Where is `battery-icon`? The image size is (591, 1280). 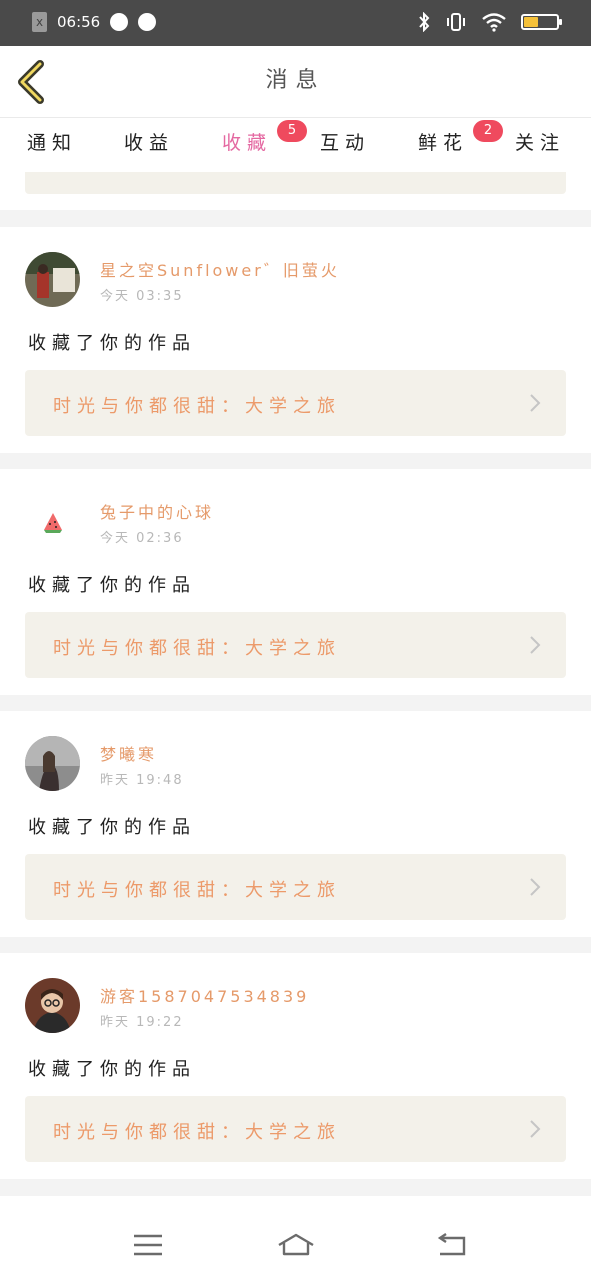
battery-icon is located at coordinates (541, 22).